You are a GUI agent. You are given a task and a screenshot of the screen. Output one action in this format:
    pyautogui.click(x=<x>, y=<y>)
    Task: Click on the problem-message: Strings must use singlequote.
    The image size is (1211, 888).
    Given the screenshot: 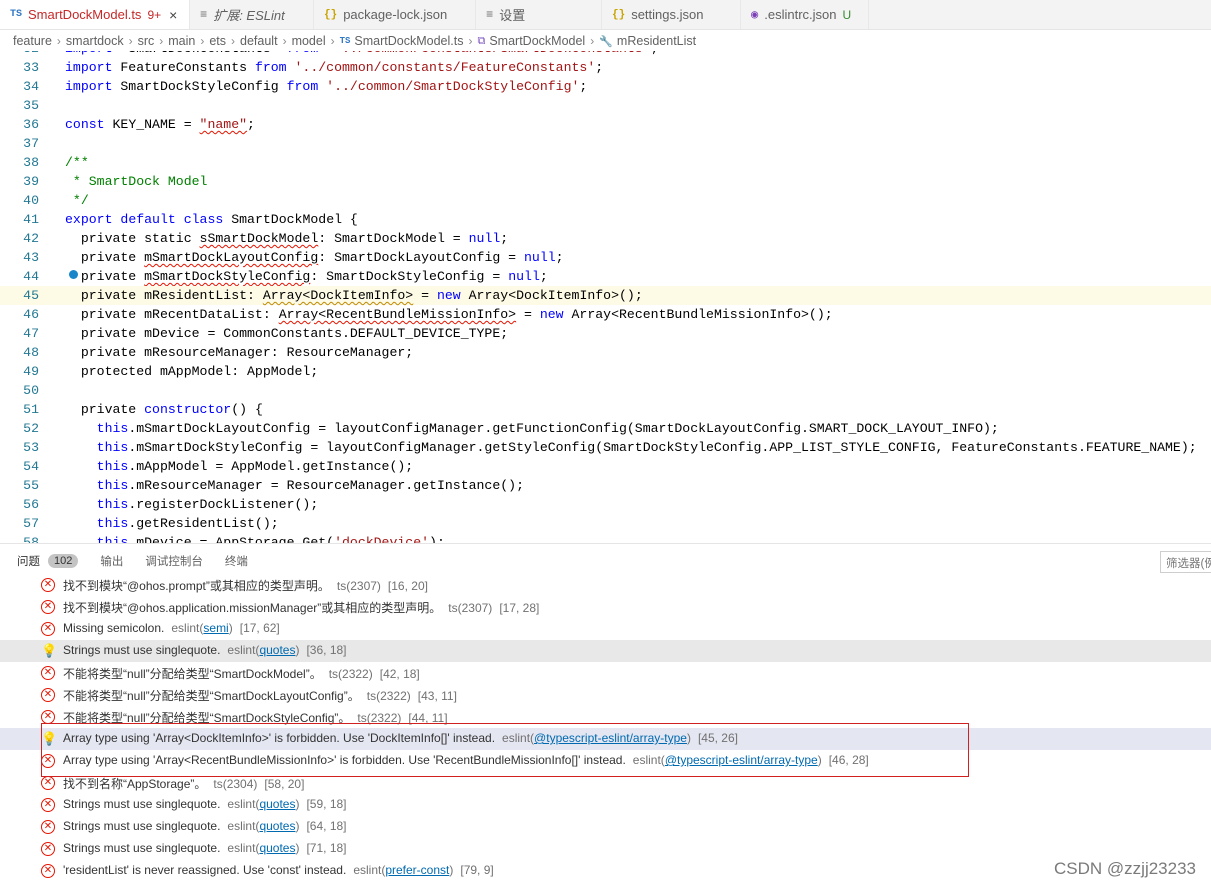 What is the action you would take?
    pyautogui.click(x=142, y=650)
    